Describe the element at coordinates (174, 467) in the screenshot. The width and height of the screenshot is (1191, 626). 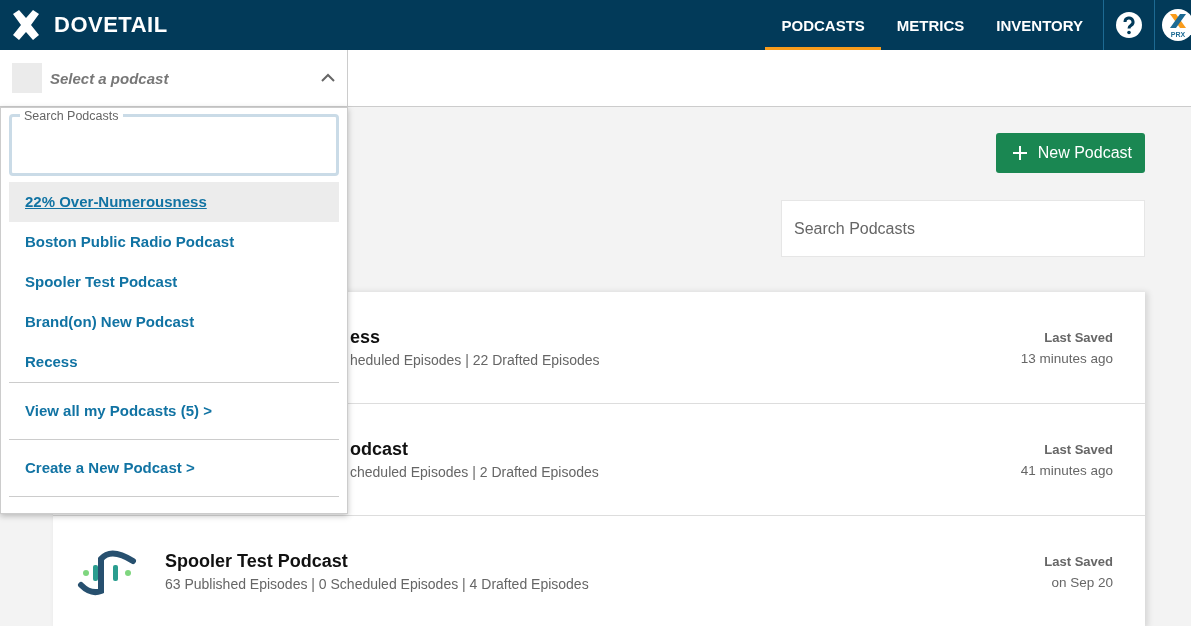
I see `menu-link: Create a New Podcast >` at that location.